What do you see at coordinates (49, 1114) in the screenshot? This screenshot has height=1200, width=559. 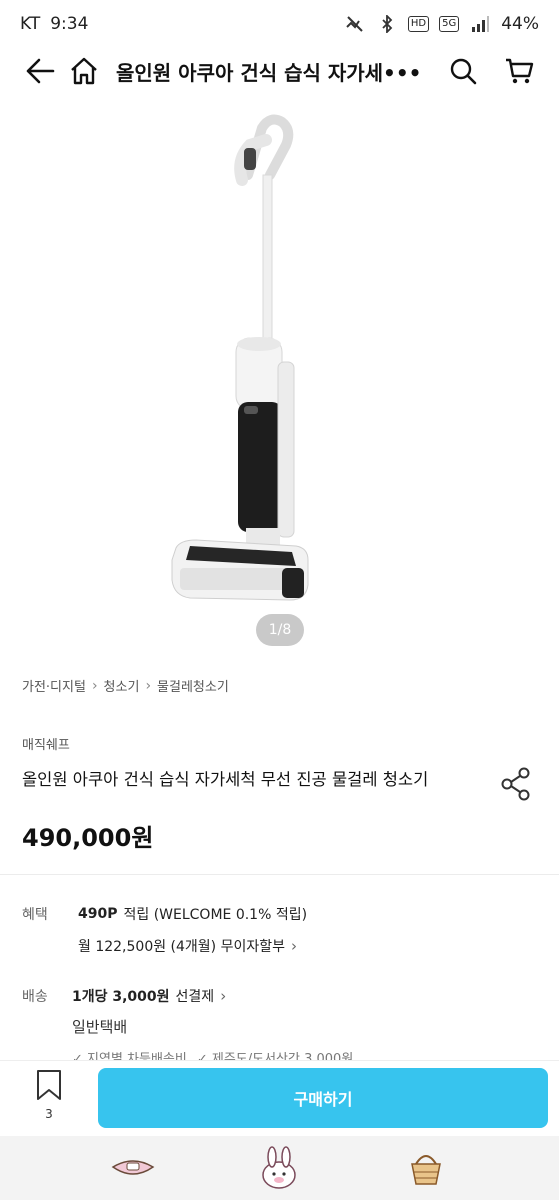 I see `wishlist-count: 3` at bounding box center [49, 1114].